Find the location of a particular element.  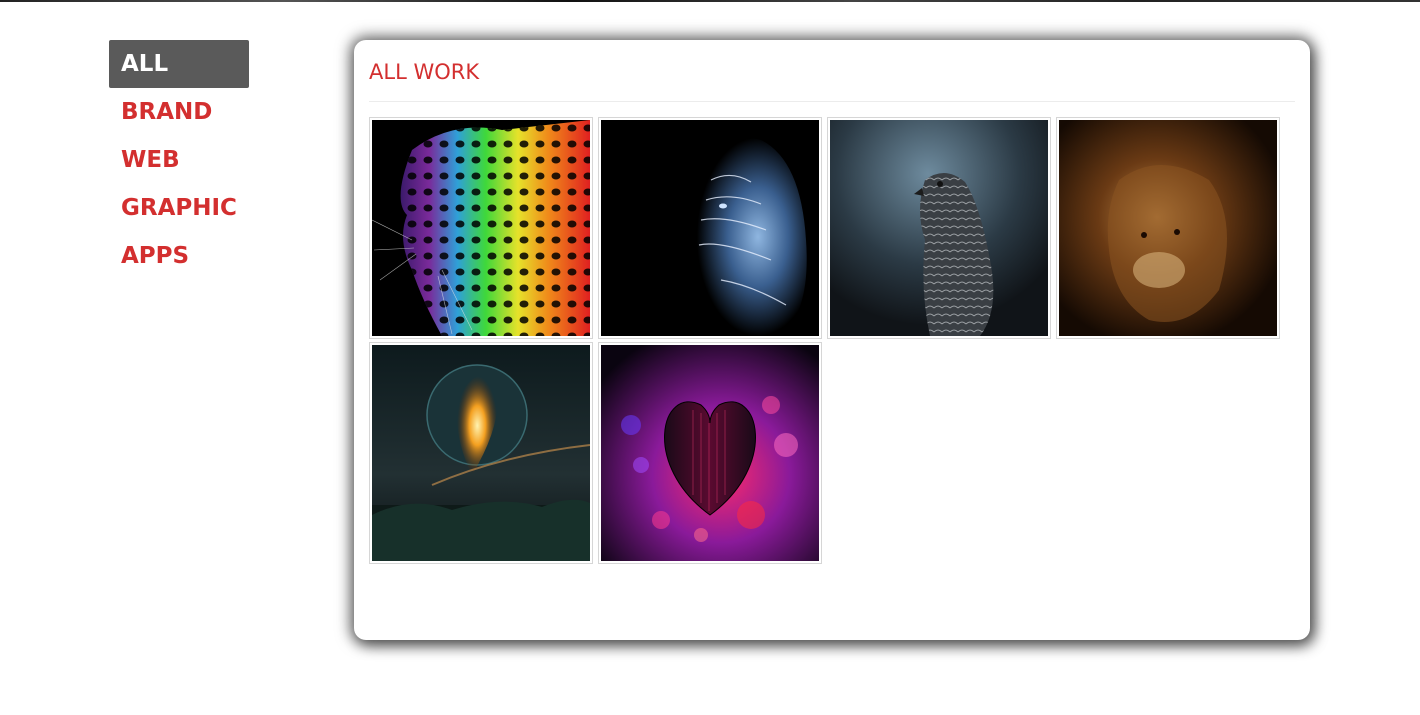

gallery-thumb-glowing-heart-planet is located at coordinates (481, 453).